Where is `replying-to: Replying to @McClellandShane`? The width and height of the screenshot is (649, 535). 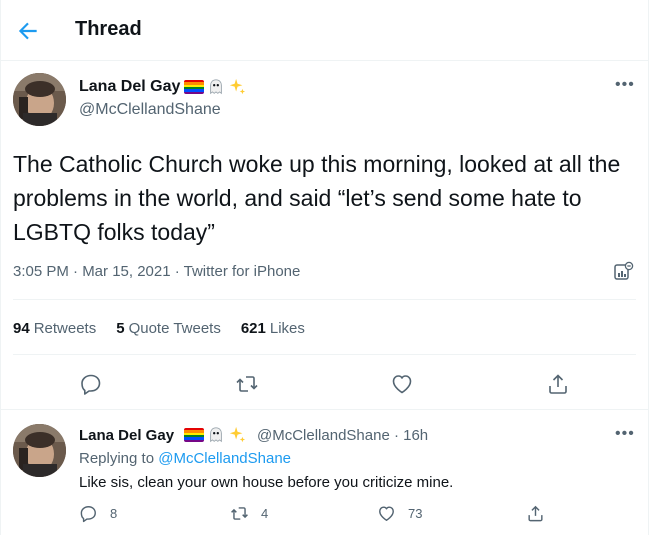
replying-to: Replying to @McClellandShane is located at coordinates (185, 458).